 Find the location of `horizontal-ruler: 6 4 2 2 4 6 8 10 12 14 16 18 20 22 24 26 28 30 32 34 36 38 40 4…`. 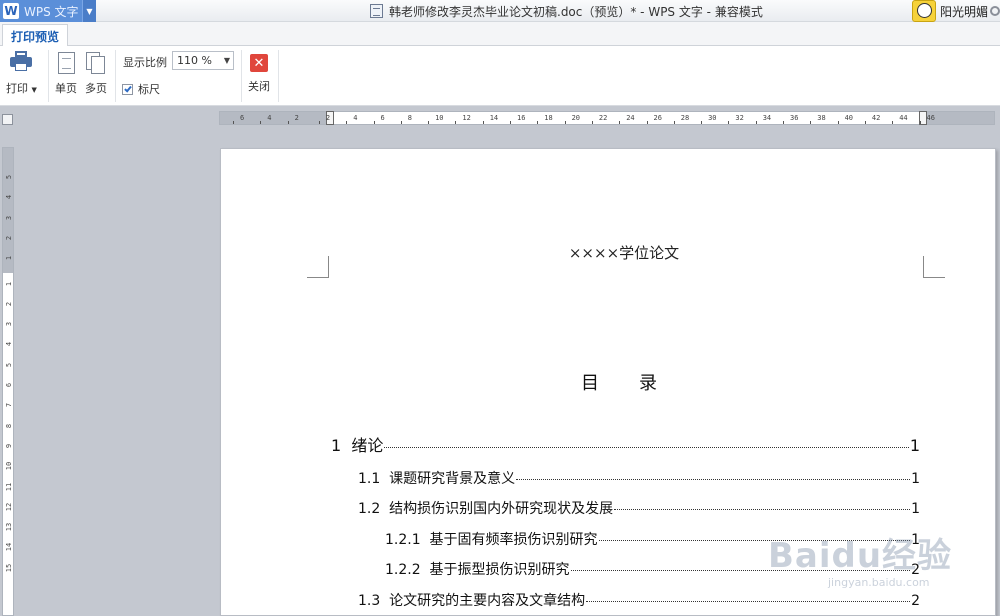

horizontal-ruler: 6 4 2 2 4 6 8 10 12 14 16 18 20 22 24 26 28 30 32 34 36 38 40 4… is located at coordinates (607, 118).